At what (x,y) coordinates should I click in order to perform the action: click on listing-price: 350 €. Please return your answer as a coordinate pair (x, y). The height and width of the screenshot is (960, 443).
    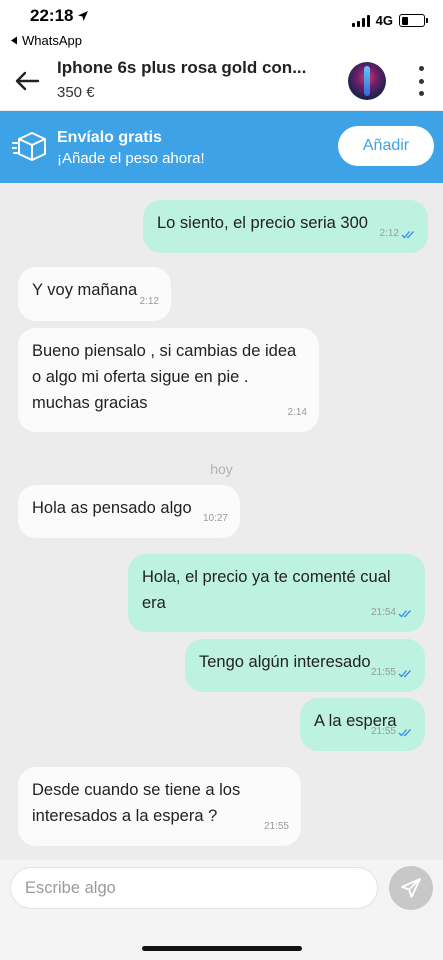
    Looking at the image, I should click on (76, 92).